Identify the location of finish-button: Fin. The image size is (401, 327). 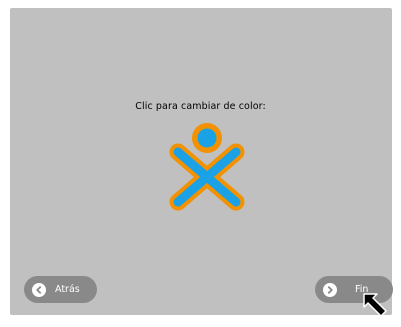
(354, 289).